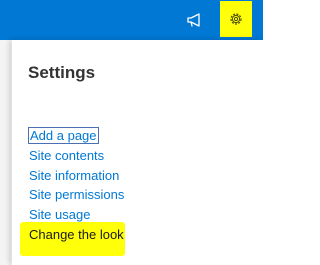  I want to click on menu-item-label: Site contents, so click(67, 155).